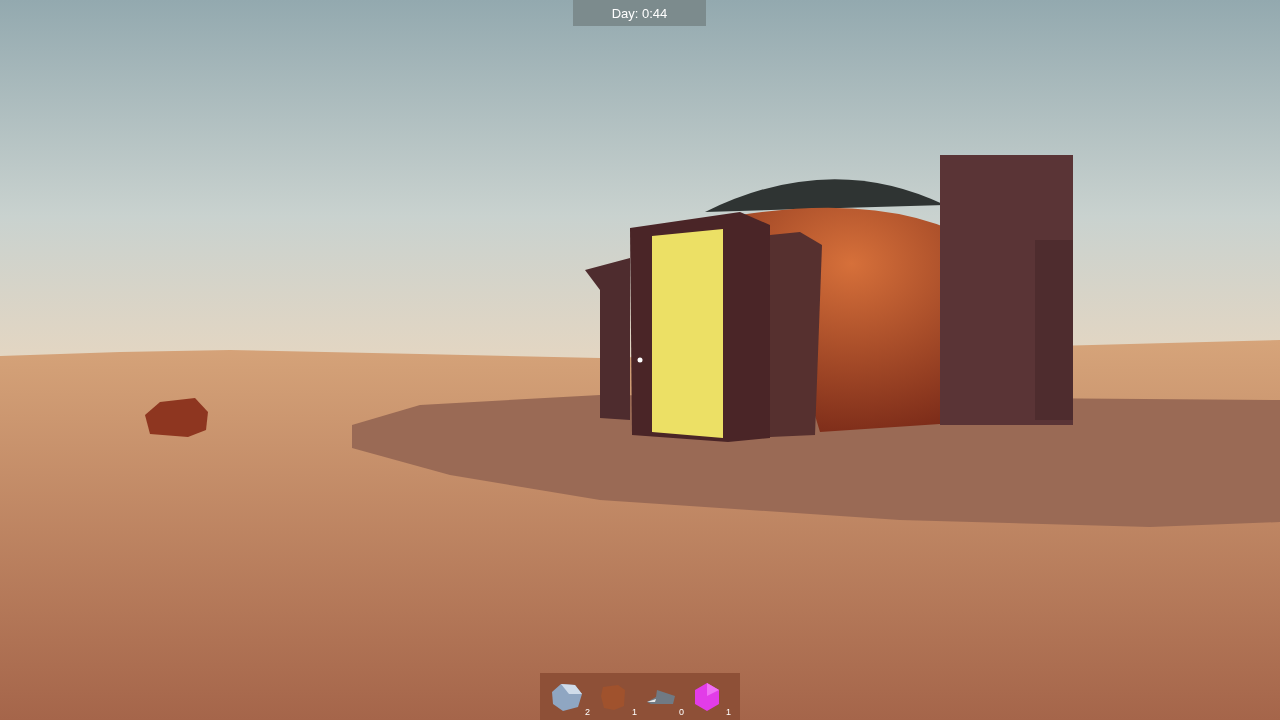 The image size is (1280, 720). I want to click on item-count: 0, so click(681, 711).